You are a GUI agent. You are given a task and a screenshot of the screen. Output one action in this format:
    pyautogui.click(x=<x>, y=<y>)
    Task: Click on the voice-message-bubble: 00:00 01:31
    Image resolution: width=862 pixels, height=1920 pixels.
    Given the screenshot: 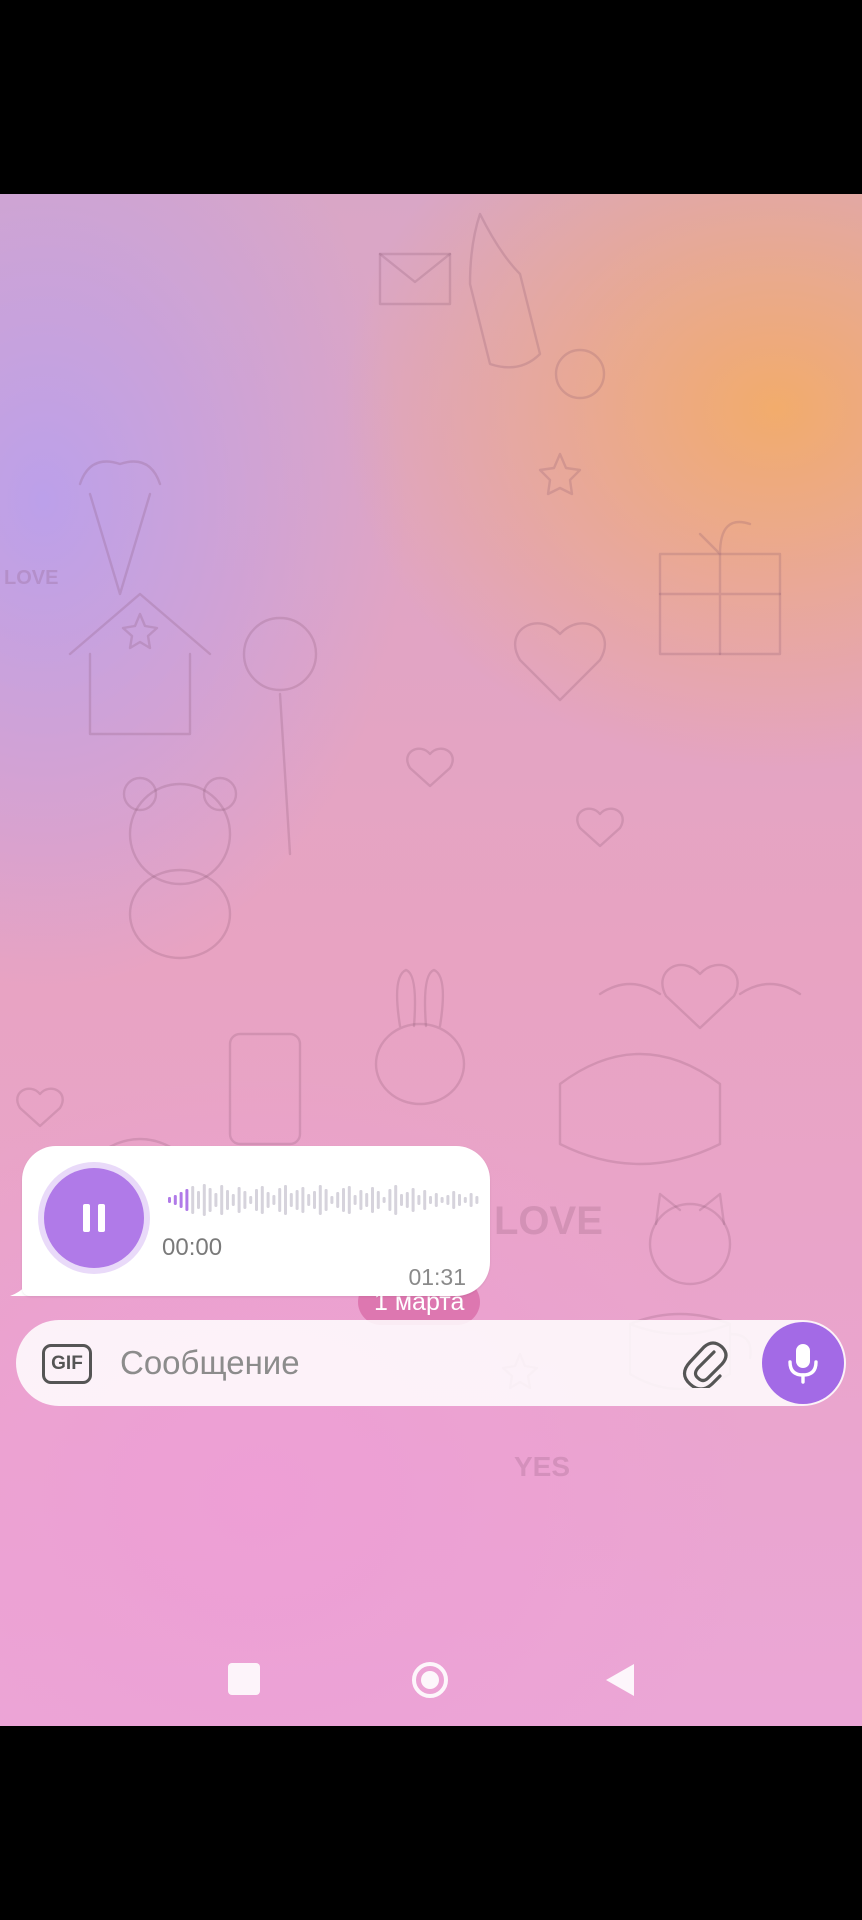 What is the action you would take?
    pyautogui.click(x=256, y=1221)
    